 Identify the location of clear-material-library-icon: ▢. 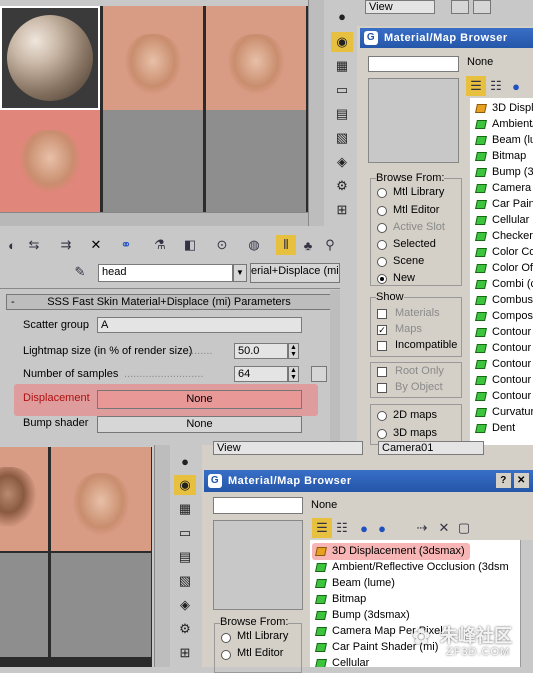
(464, 528).